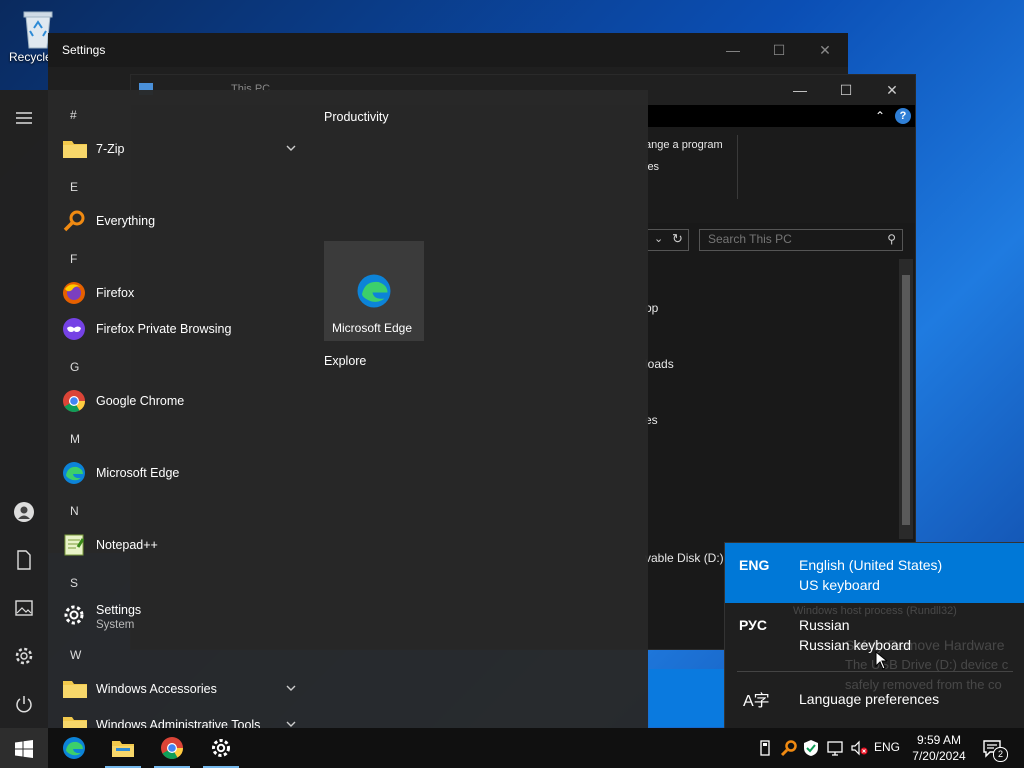  I want to click on app-settings: Settings System, so click(184, 615).